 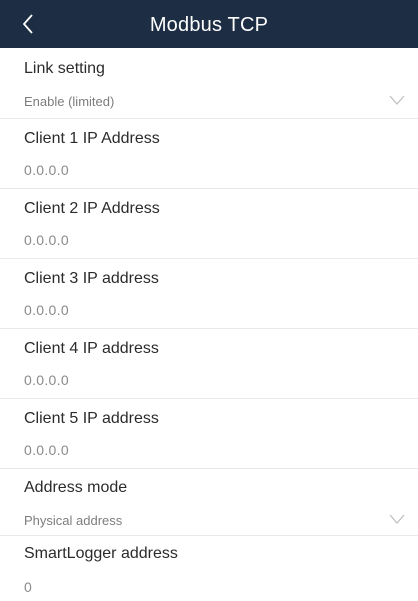 I want to click on client-5-ip-field: Client 5 IP address 0.0.0.0, so click(x=209, y=433).